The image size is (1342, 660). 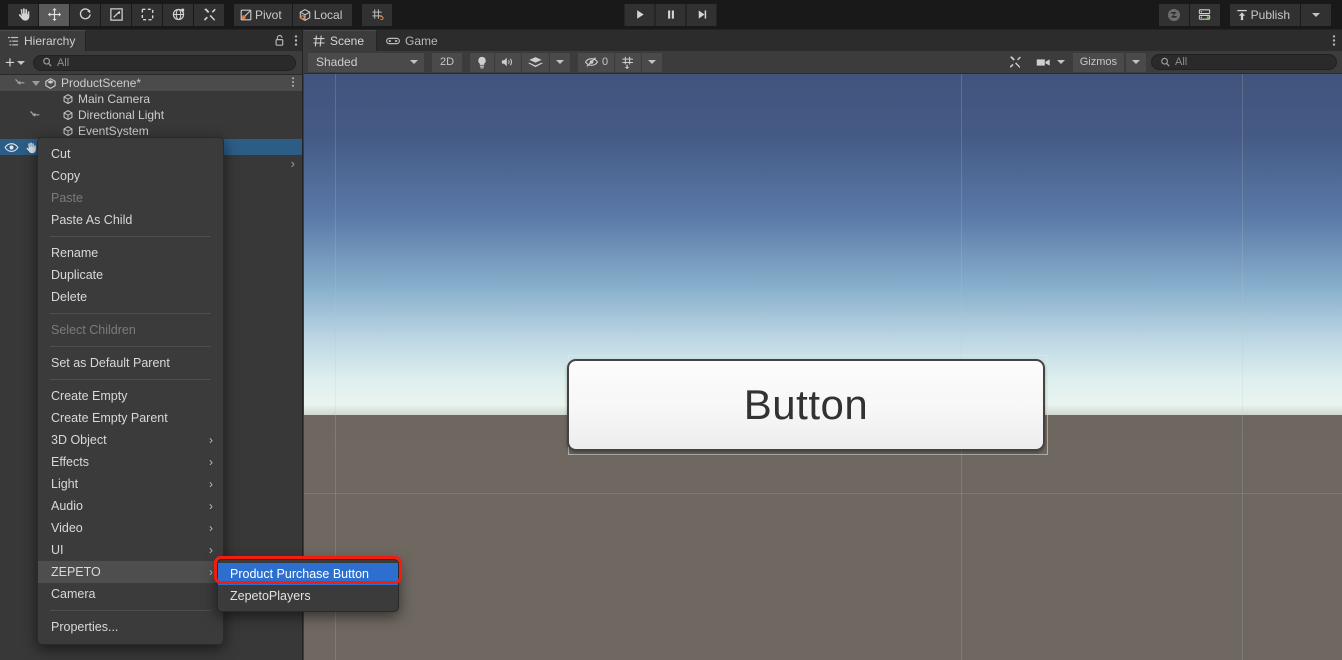 What do you see at coordinates (151, 115) in the screenshot?
I see `hierarchy-row-directional-light: Directional Light` at bounding box center [151, 115].